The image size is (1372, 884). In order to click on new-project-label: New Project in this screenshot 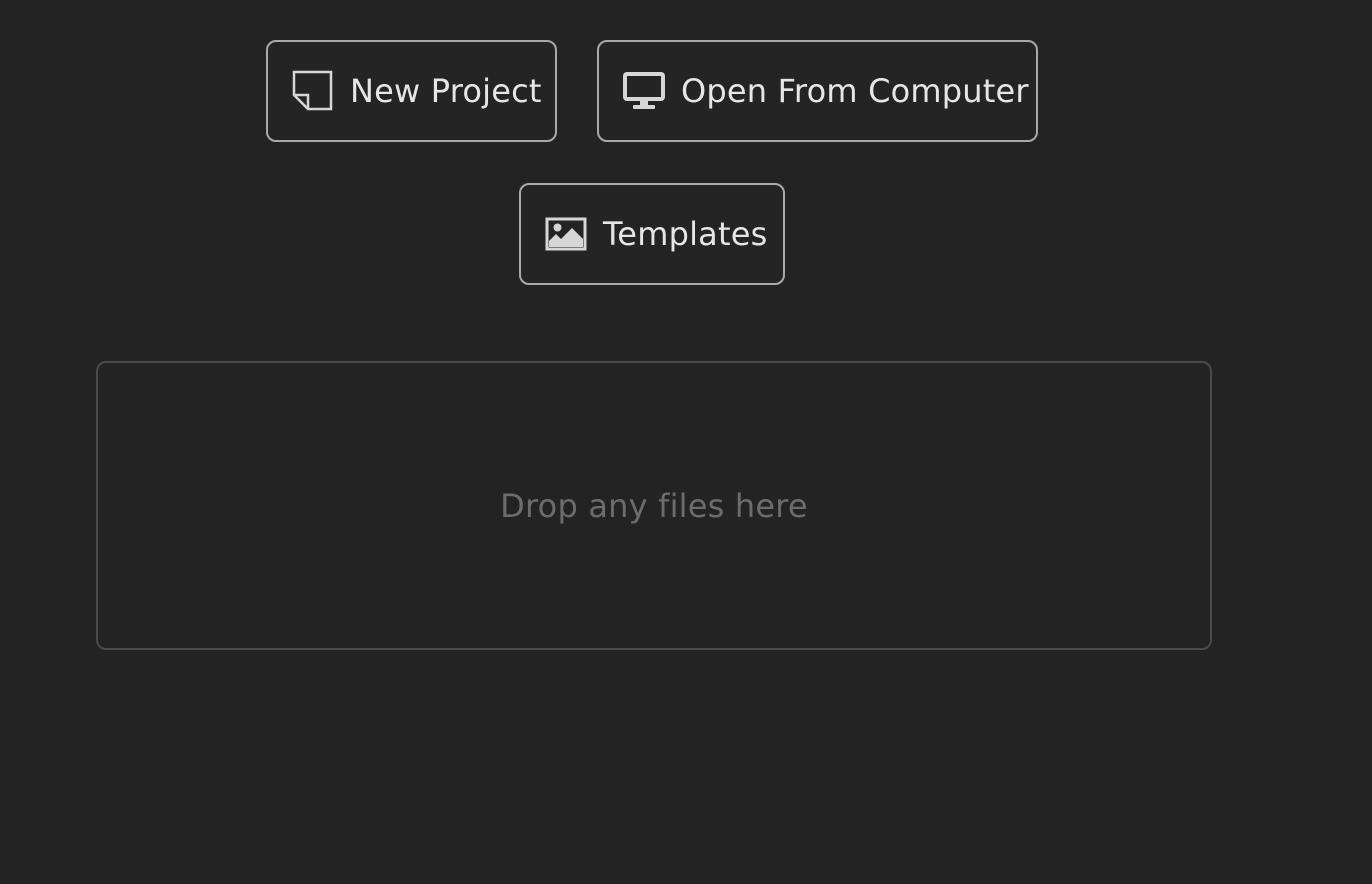, I will do `click(446, 91)`.